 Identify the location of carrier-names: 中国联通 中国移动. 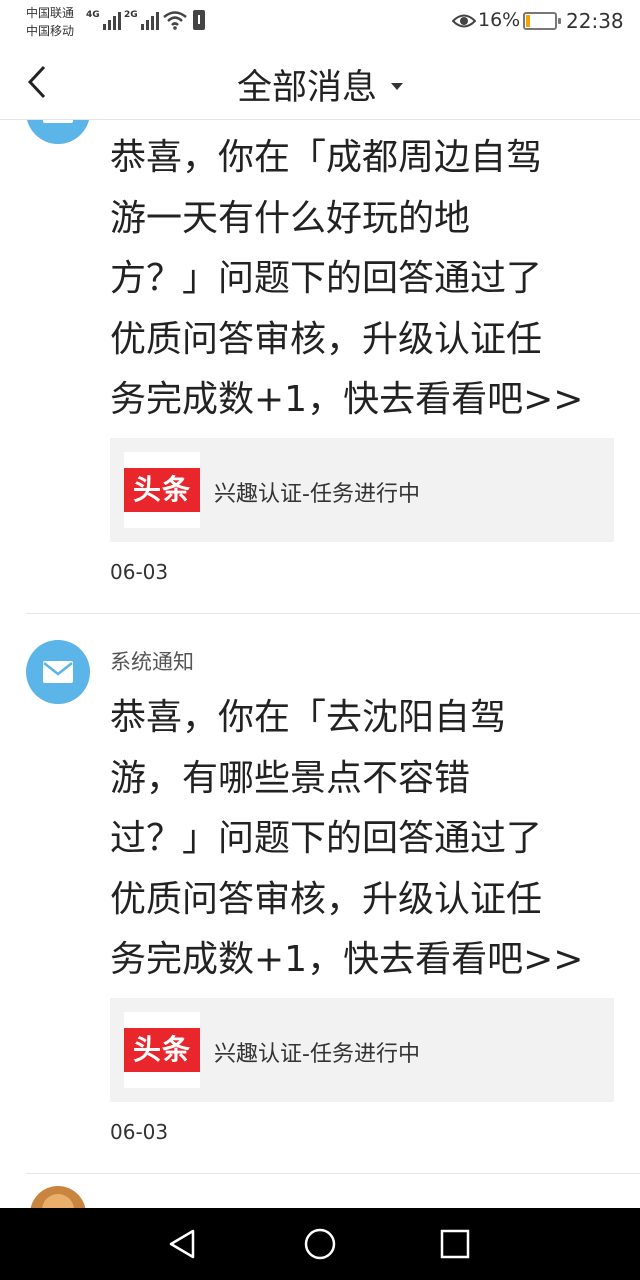
(50, 22).